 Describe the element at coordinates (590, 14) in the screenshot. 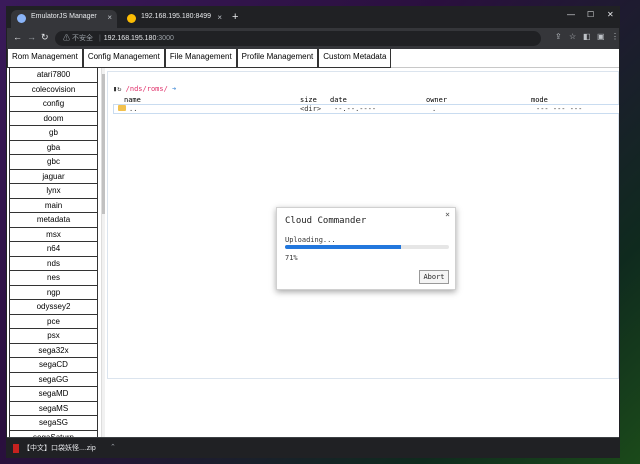

I see `maximize-icon: ☐` at that location.